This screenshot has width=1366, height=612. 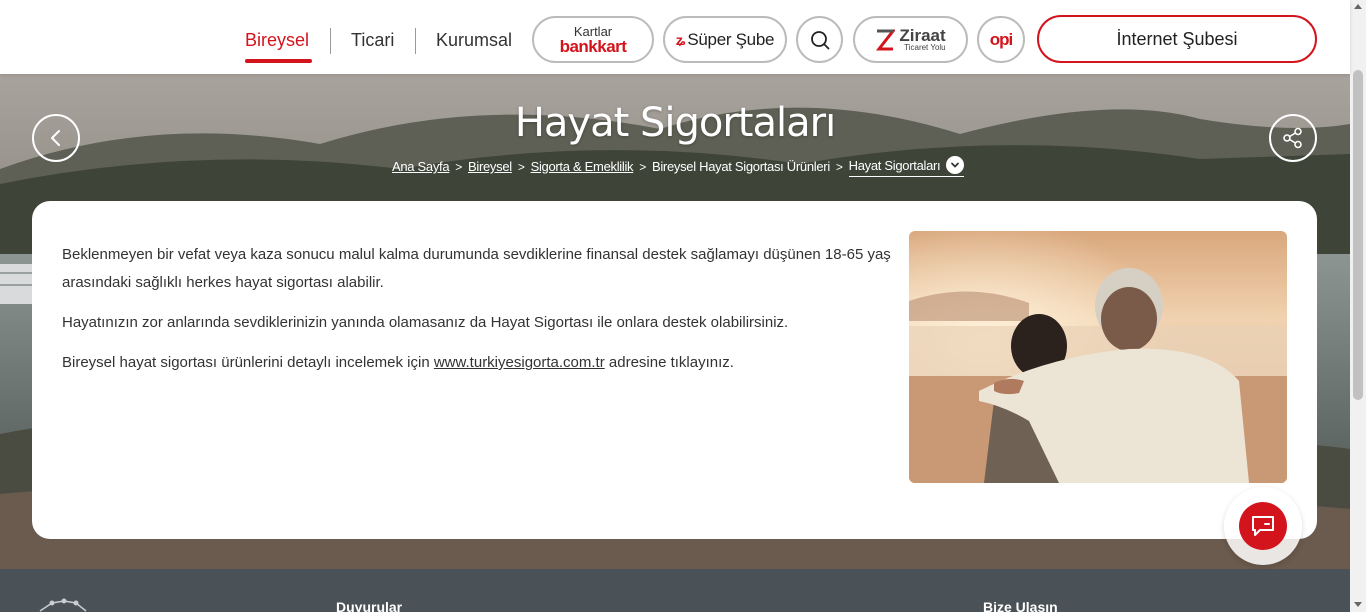 What do you see at coordinates (593, 46) in the screenshot?
I see `bankkart-label: bankkart` at bounding box center [593, 46].